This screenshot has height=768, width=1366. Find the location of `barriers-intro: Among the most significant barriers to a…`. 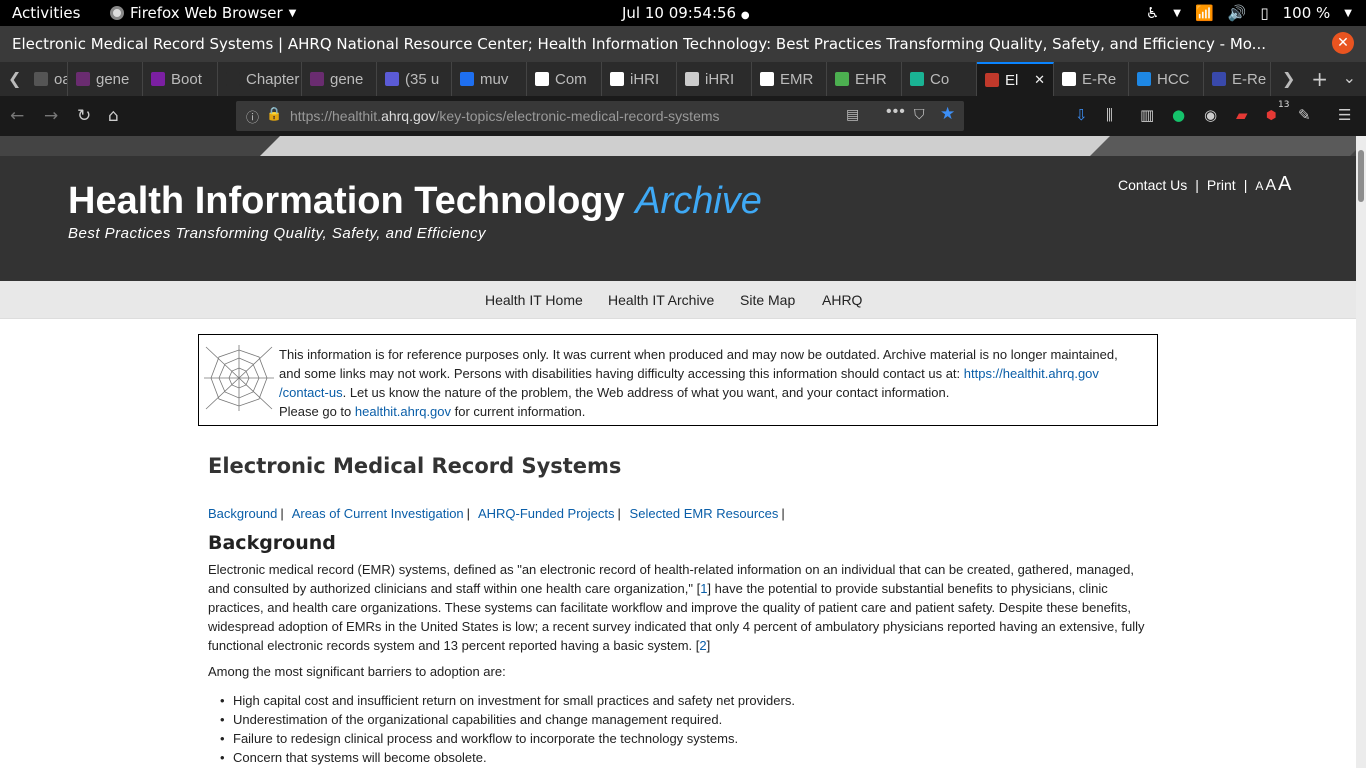

barriers-intro: Among the most significant barriers to a… is located at coordinates (357, 671).